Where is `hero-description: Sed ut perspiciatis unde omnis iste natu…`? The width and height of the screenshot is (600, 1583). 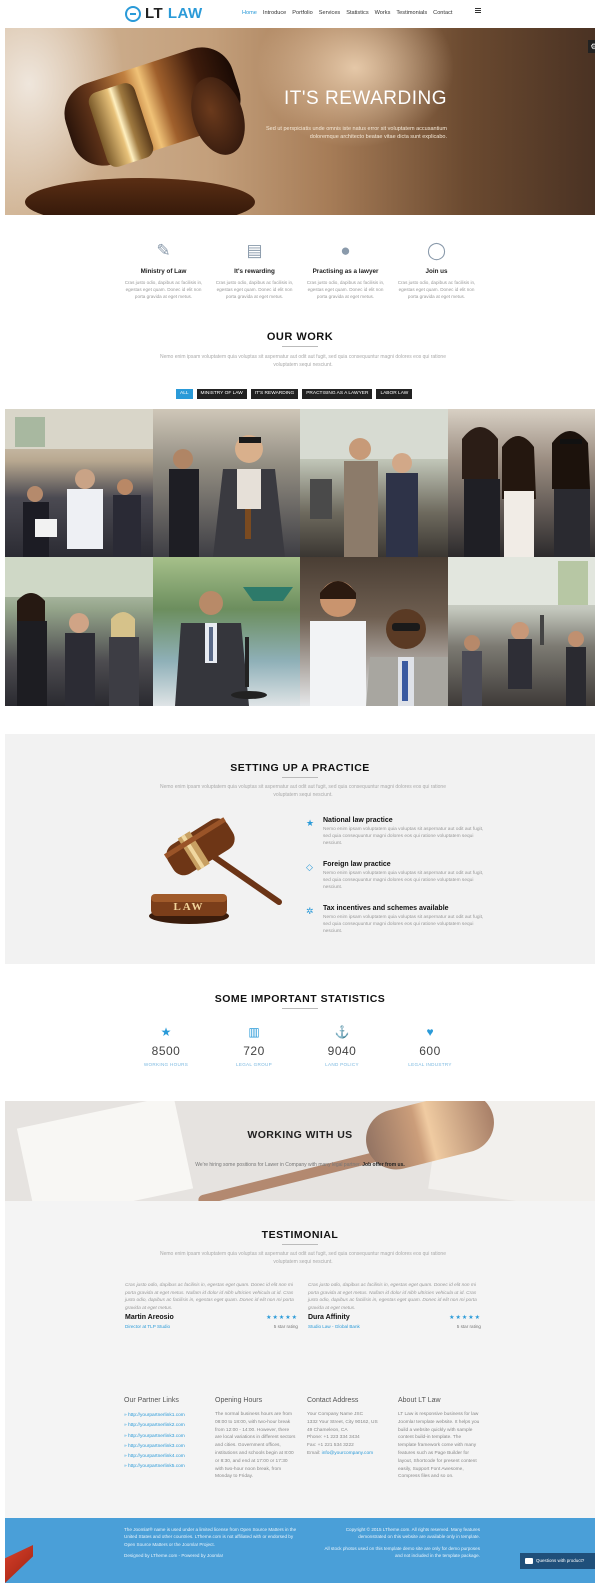
hero-description: Sed ut perspiciatis unde omnis iste natu… is located at coordinates (356, 133).